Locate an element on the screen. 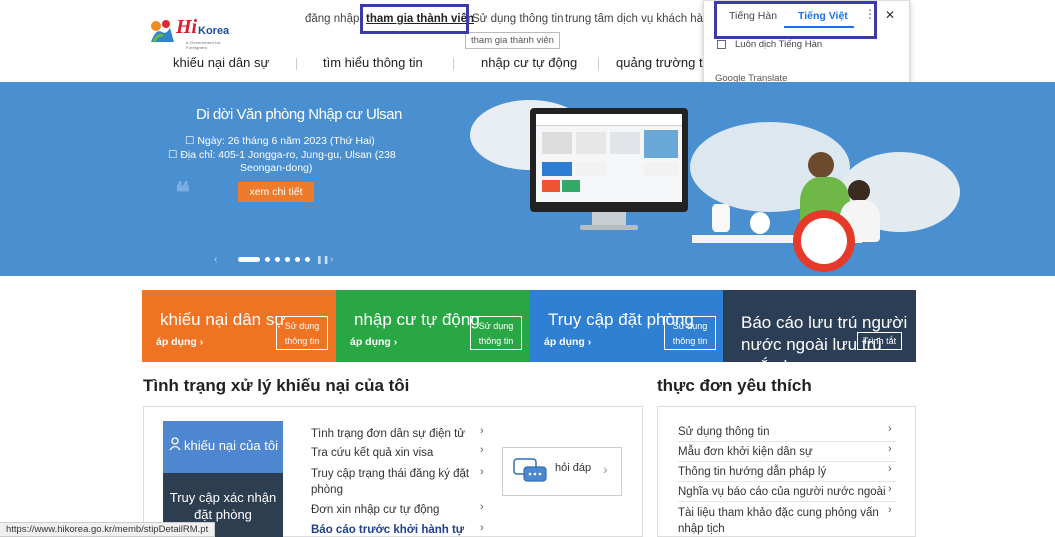 Image resolution: width=1055 pixels, height=537 pixels. more-options-icon: ⋮ is located at coordinates (870, 14).